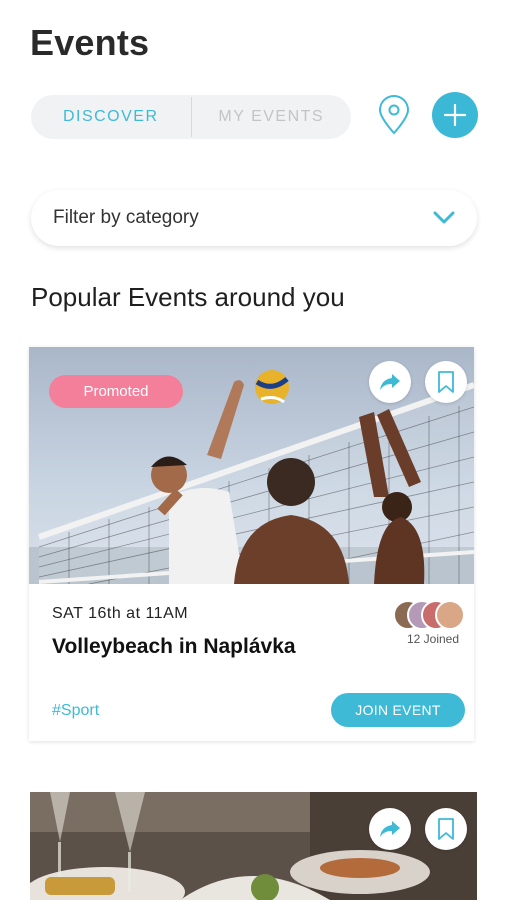  I want to click on map-pin-icon, so click(394, 115).